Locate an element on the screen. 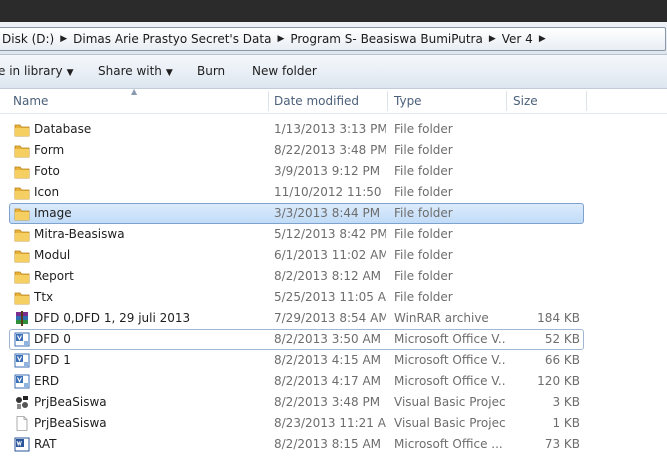  include-in-library-label: e in library is located at coordinates (31, 71).